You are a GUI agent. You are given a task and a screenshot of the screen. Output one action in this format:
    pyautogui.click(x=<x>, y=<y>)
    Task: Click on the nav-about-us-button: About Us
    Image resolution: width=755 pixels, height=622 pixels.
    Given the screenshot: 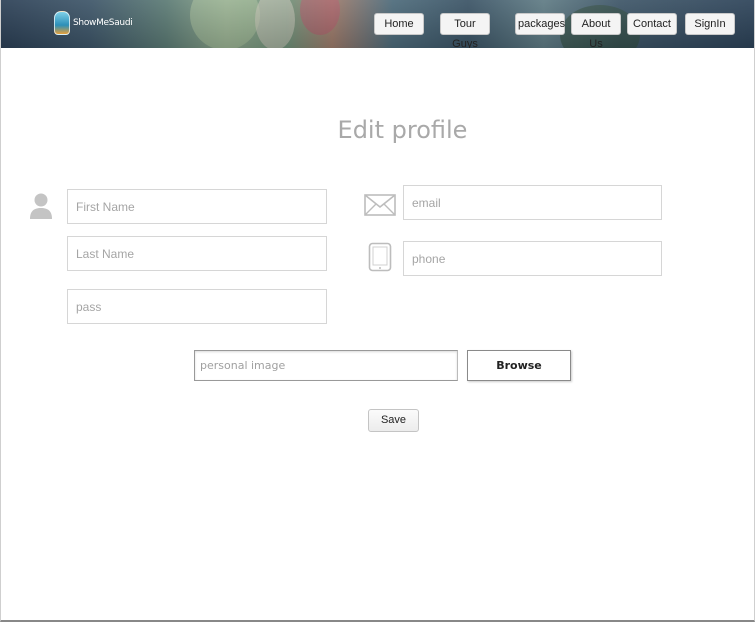 What is the action you would take?
    pyautogui.click(x=596, y=30)
    